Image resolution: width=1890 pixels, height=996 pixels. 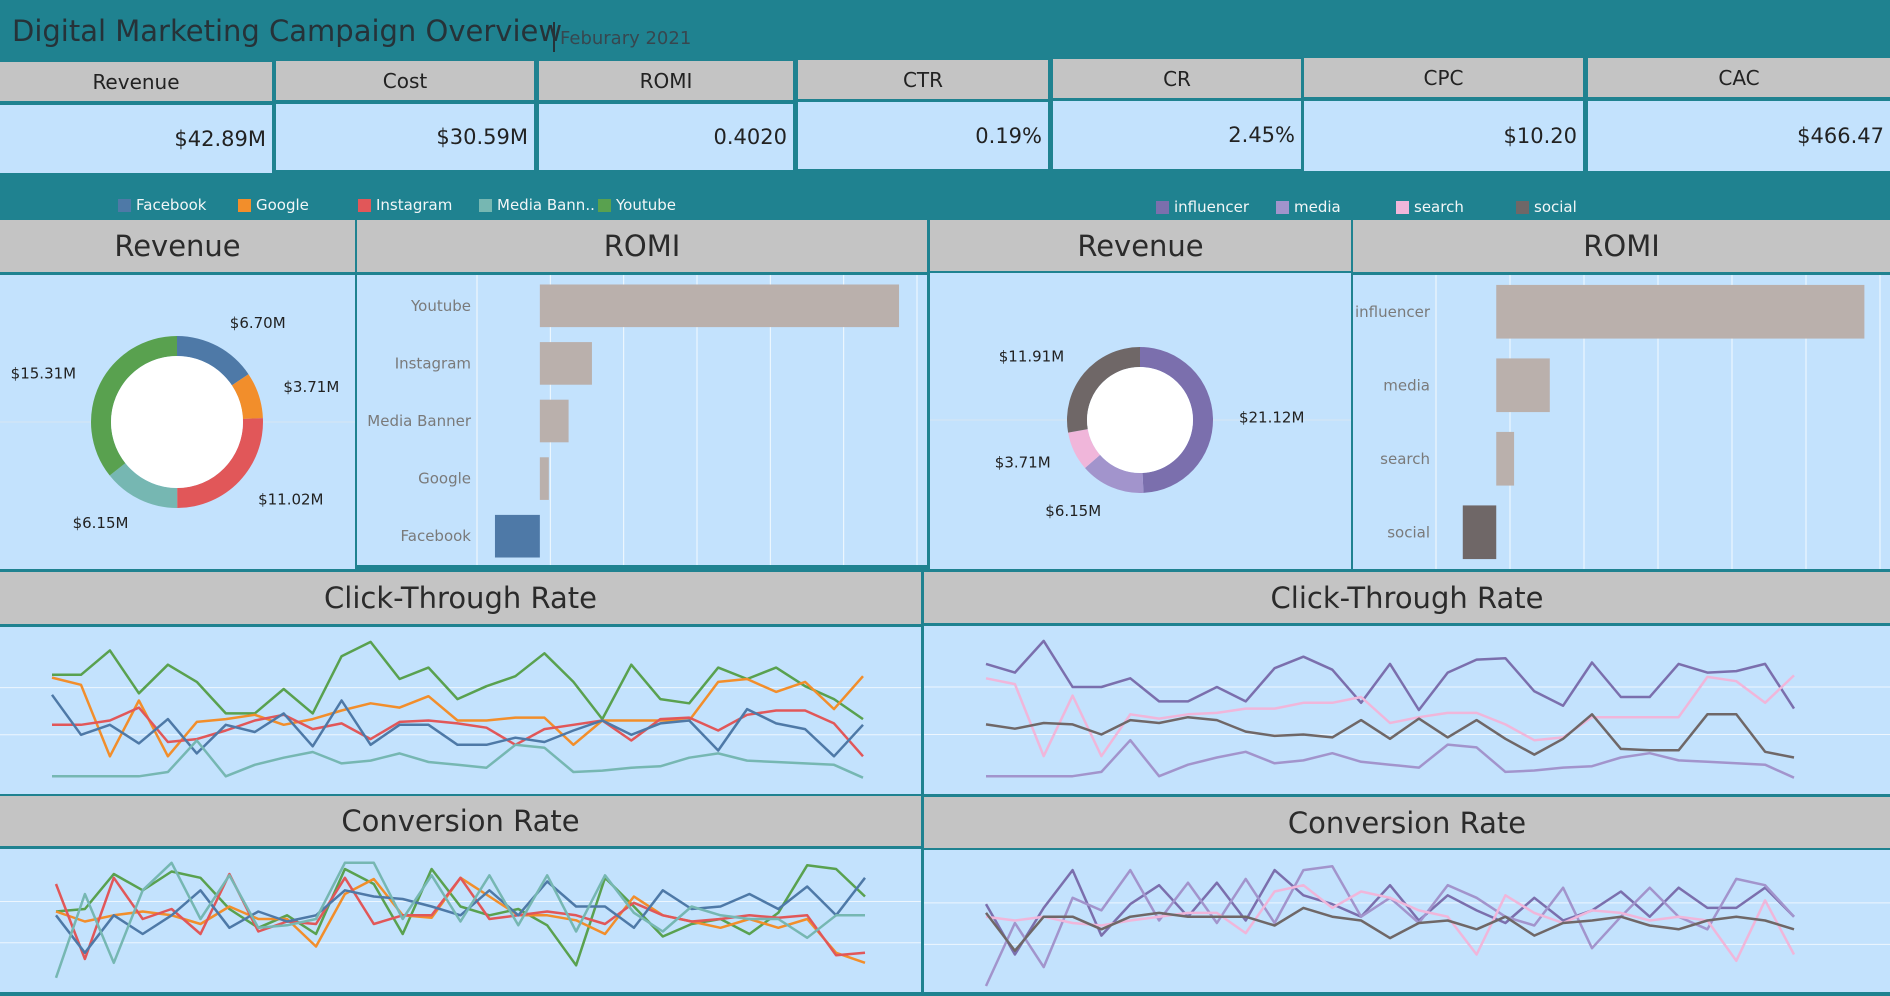 I want to click on kpi-label: Cost, so click(x=405, y=81).